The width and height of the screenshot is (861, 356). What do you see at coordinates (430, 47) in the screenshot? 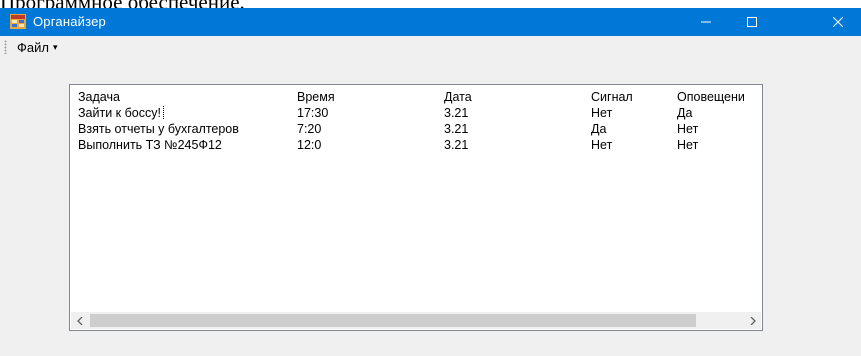
I see `menu-bar: Файл ▾` at bounding box center [430, 47].